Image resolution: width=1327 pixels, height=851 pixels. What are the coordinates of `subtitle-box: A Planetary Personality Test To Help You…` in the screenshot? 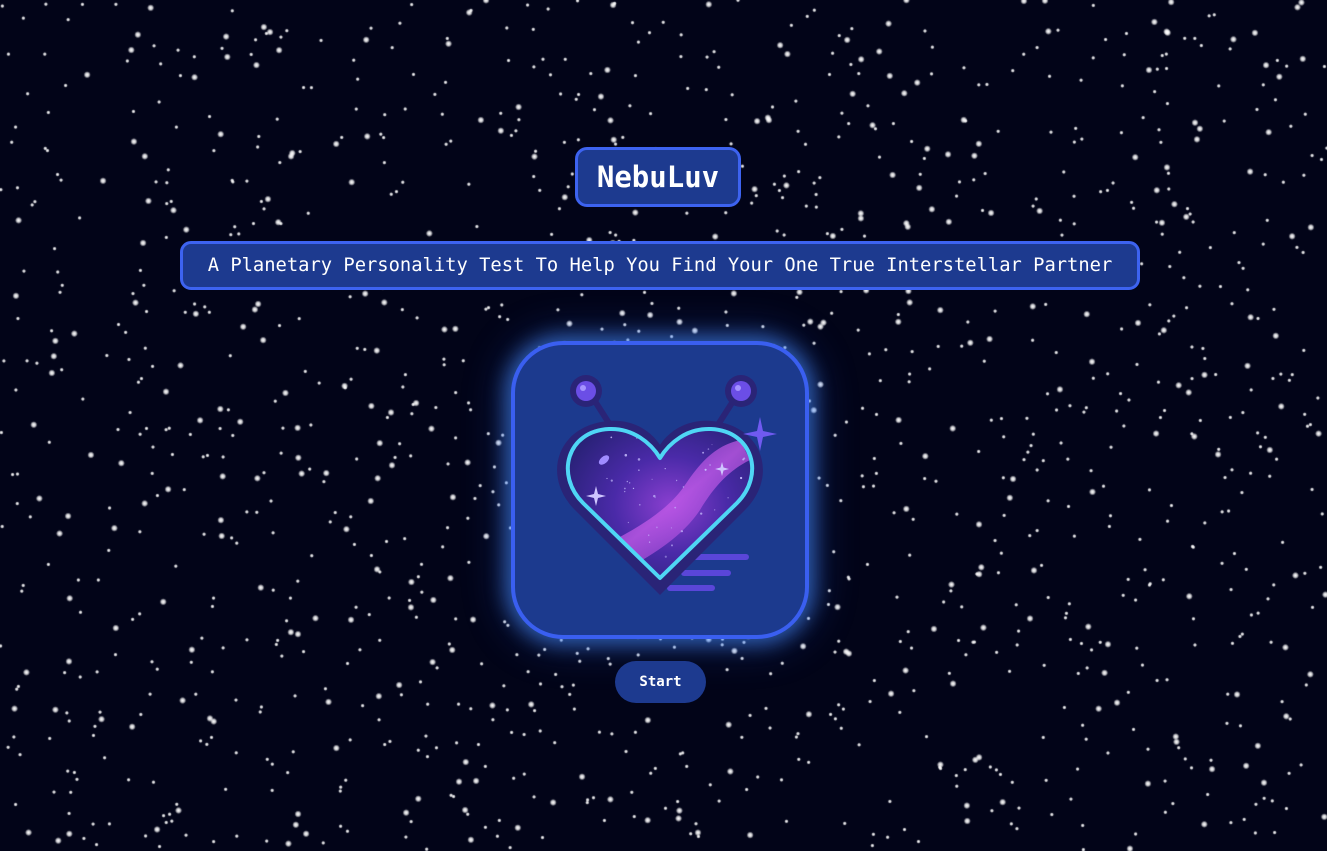 It's located at (660, 265).